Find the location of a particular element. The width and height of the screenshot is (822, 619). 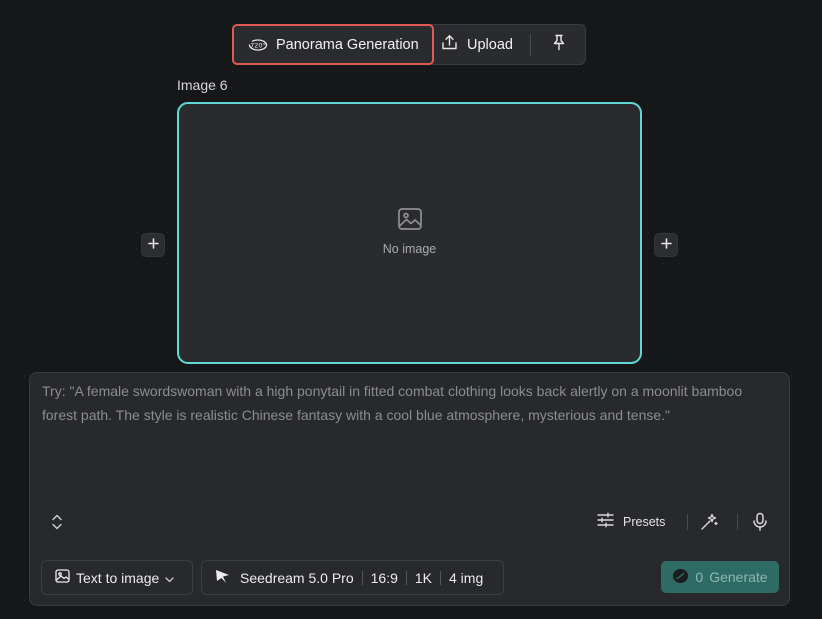

upload-label: Upload is located at coordinates (490, 44).